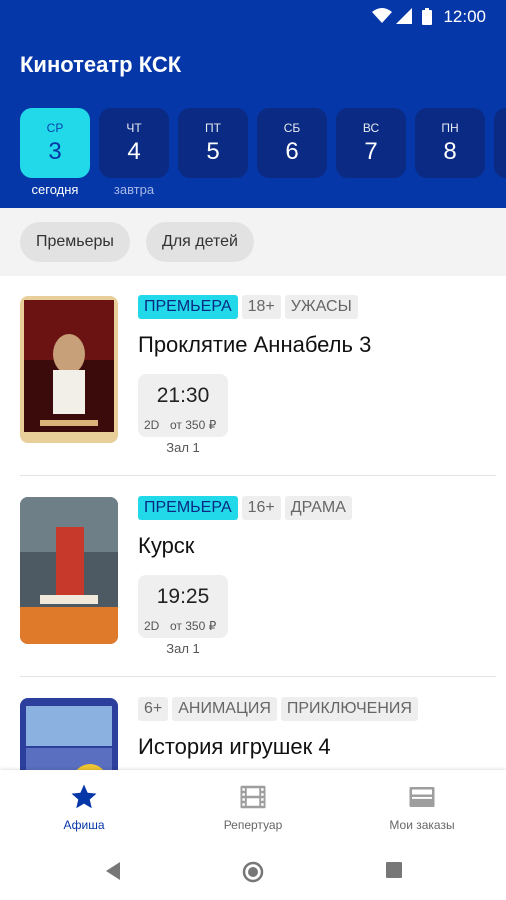 The width and height of the screenshot is (506, 900). What do you see at coordinates (261, 508) in the screenshot?
I see `age-rating-badge: 16+` at bounding box center [261, 508].